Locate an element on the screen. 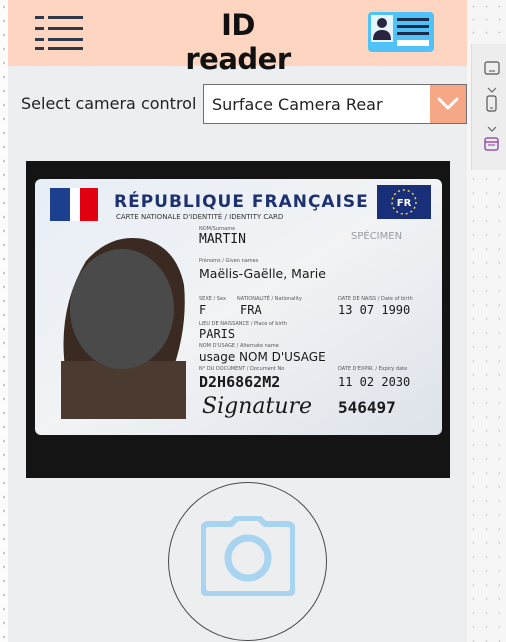 The image size is (506, 642). dropdown-toggle-button is located at coordinates (448, 104).